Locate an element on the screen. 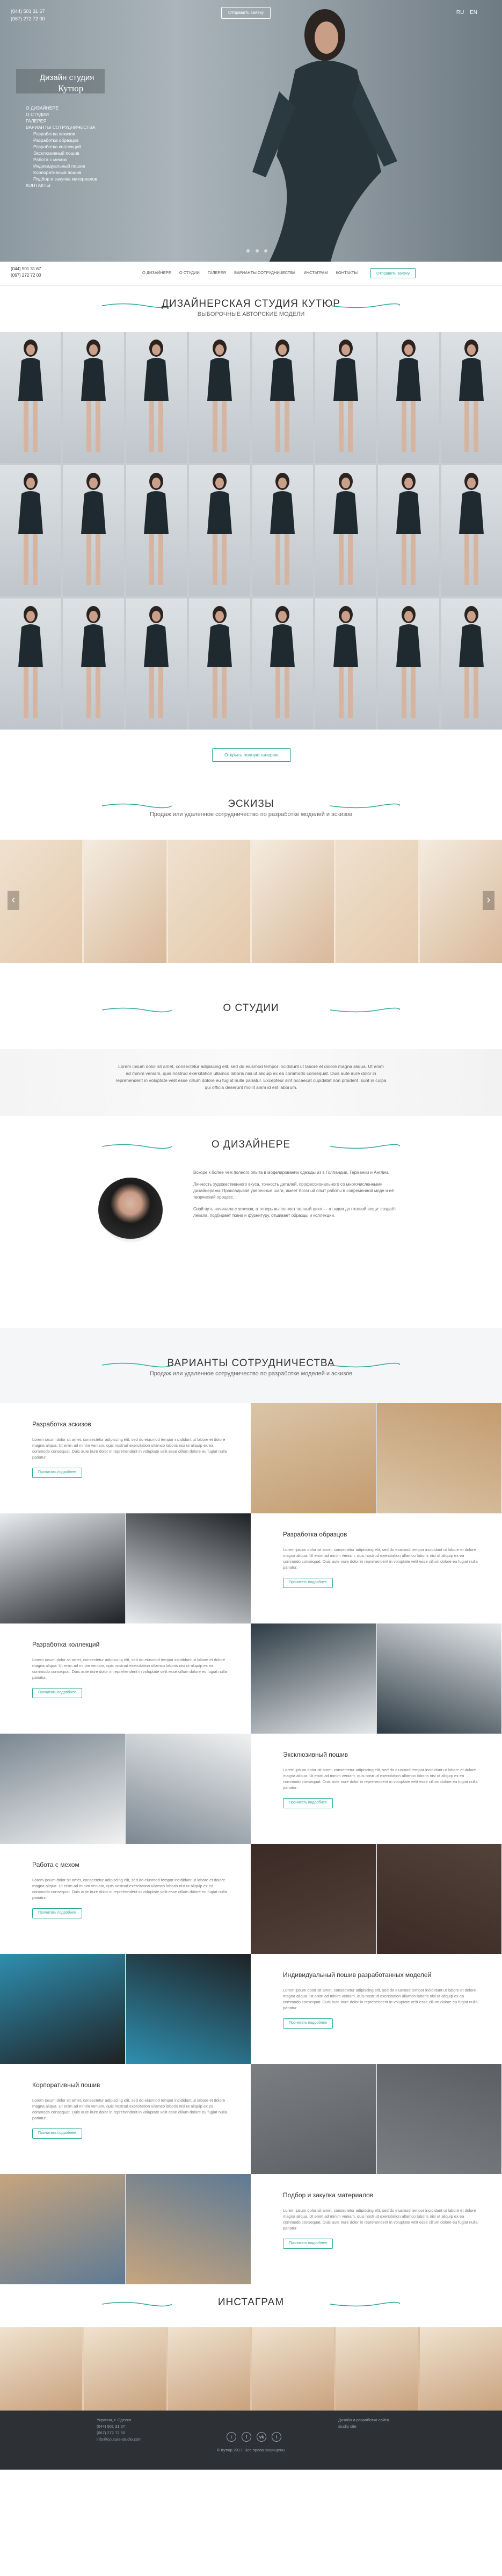 This screenshot has width=502, height=2576. hero-menu-item: О СТУДИИ is located at coordinates (61, 115).